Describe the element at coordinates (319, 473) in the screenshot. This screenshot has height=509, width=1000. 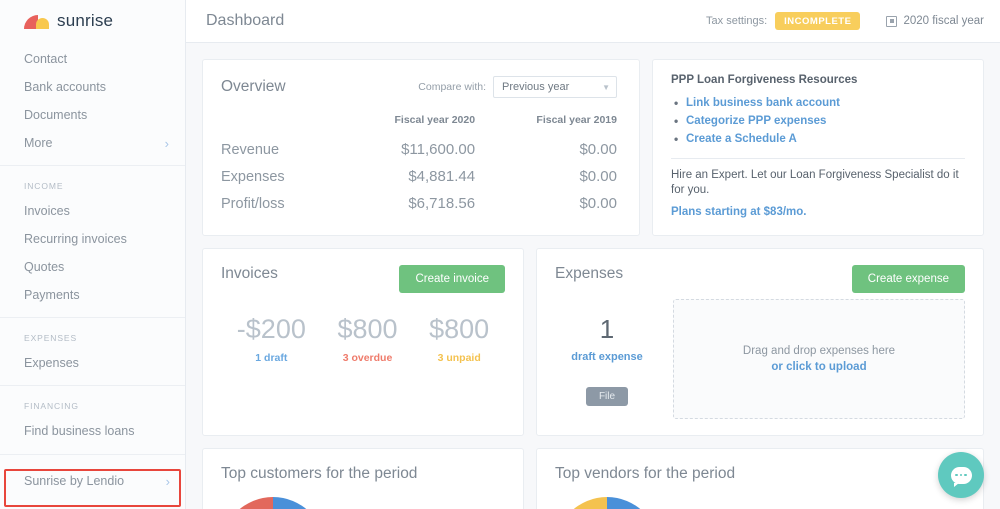
I see `top-customers-title: Top customers for the period` at that location.